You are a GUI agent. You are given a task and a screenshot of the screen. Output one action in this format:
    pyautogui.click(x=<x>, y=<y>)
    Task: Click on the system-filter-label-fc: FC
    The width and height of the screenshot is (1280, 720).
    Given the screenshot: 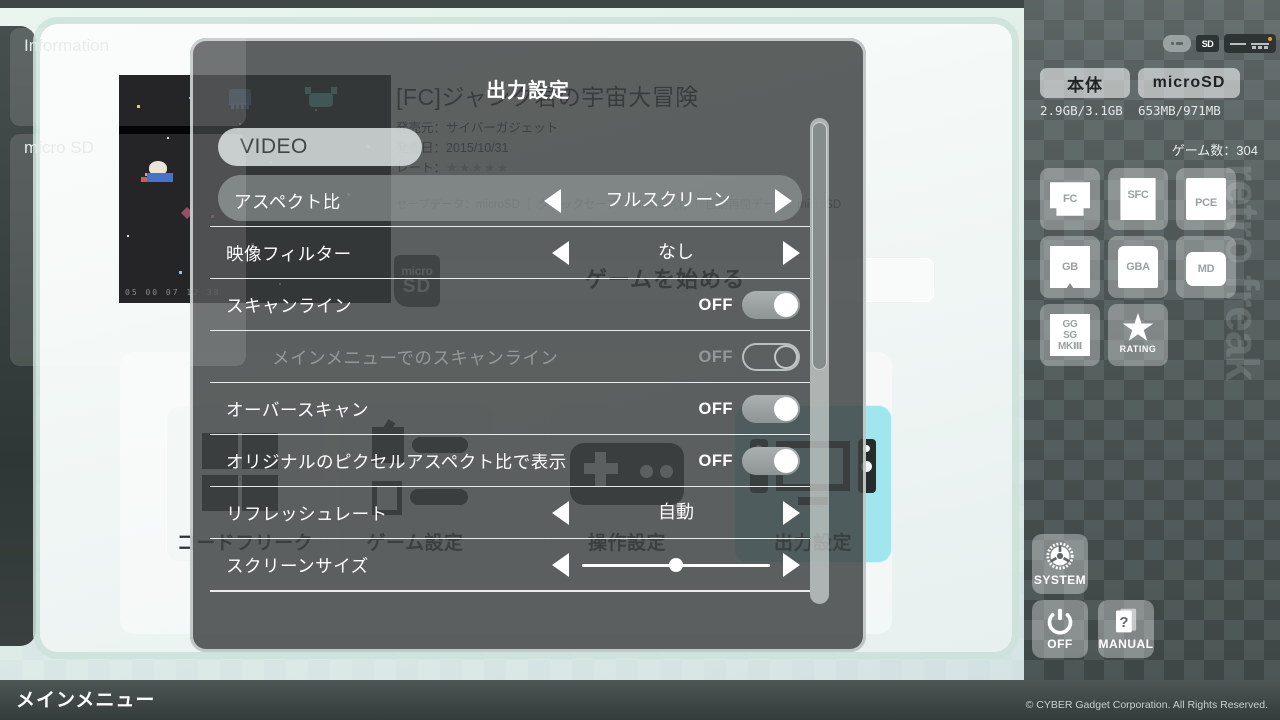 What is the action you would take?
    pyautogui.click(x=1070, y=198)
    